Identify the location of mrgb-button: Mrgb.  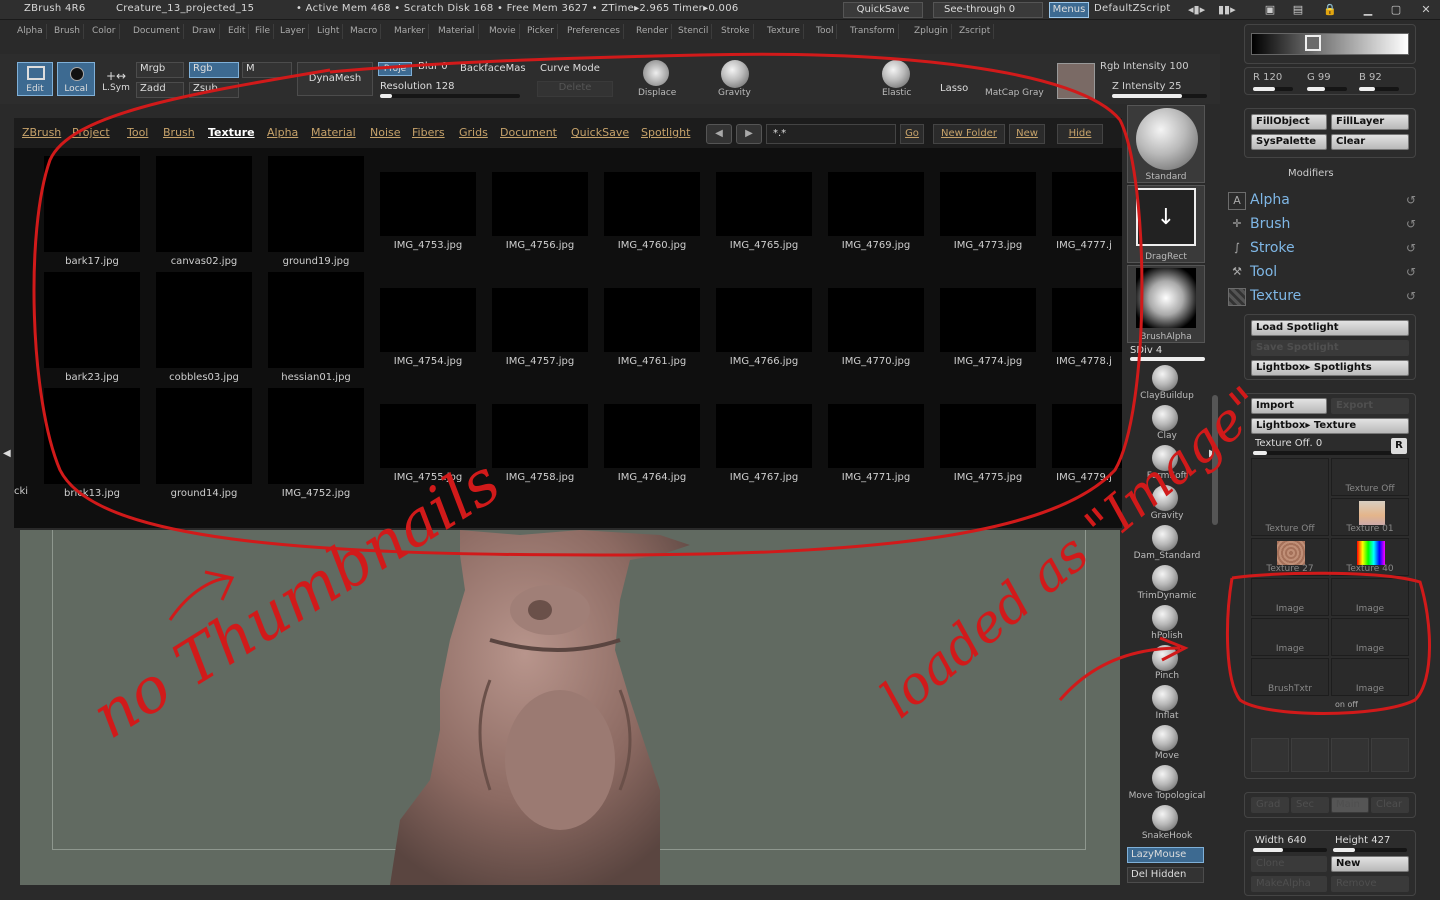
(160, 70).